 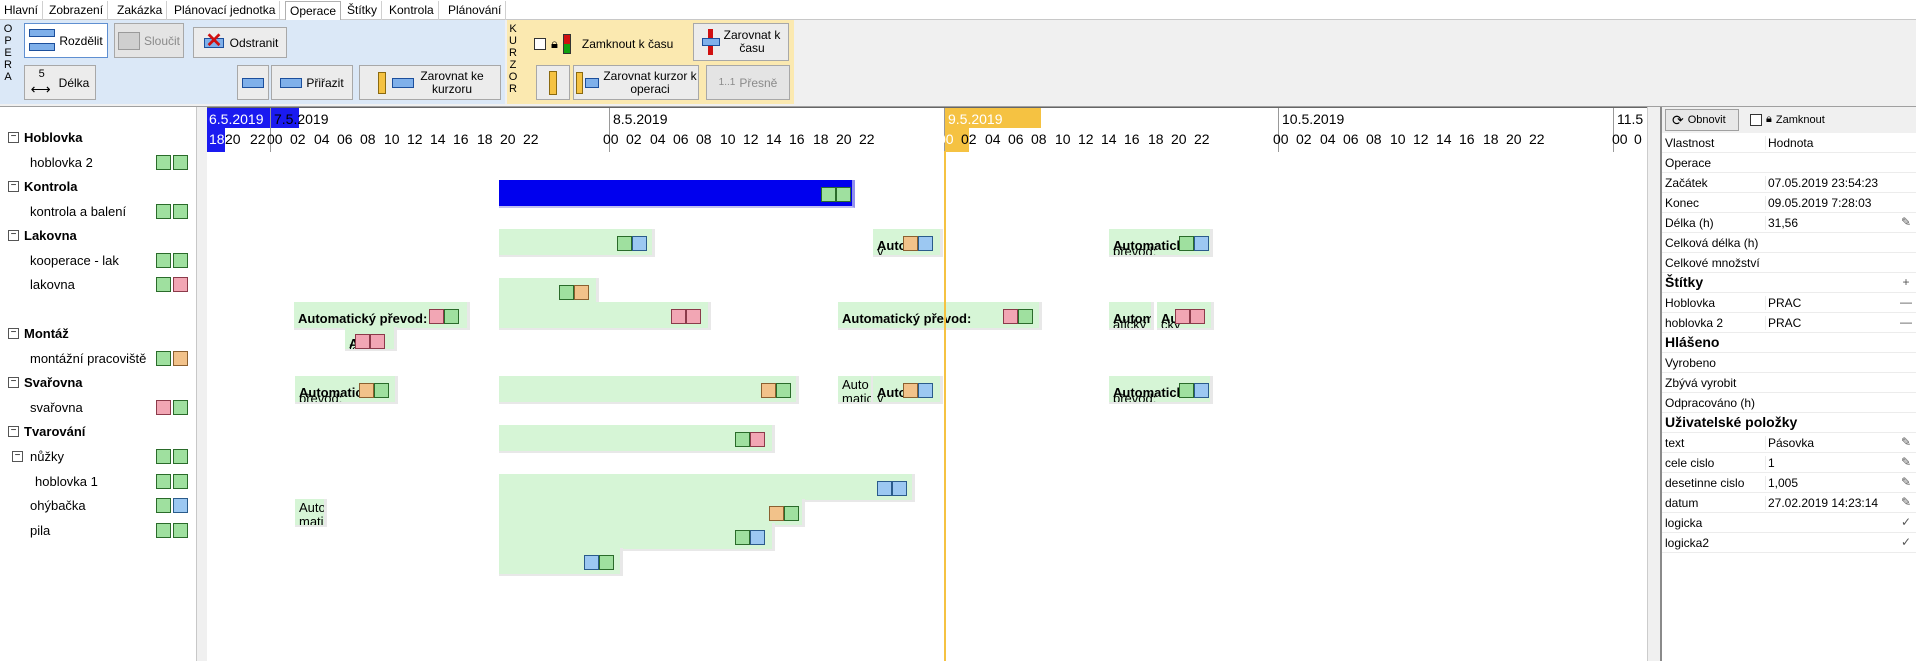 I want to click on section-stitky: Štítky +, so click(x=1789, y=283).